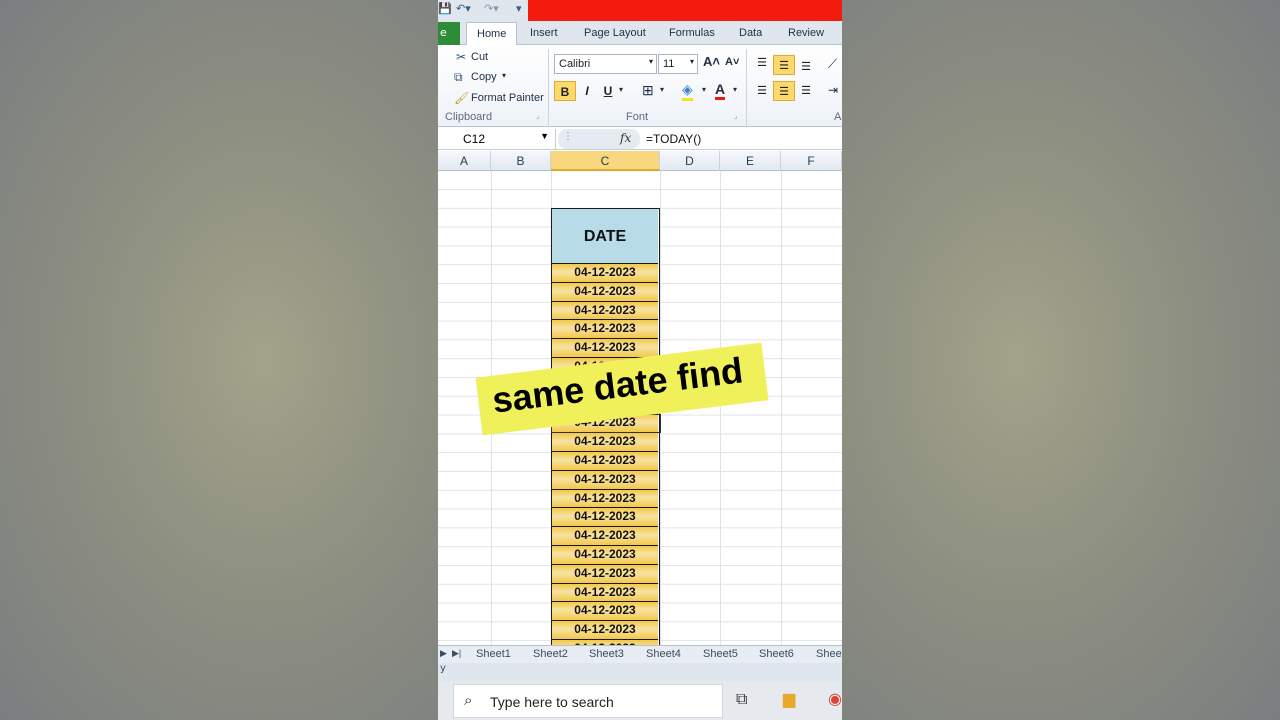  I want to click on font-launcher-icon: ⌟, so click(735, 116).